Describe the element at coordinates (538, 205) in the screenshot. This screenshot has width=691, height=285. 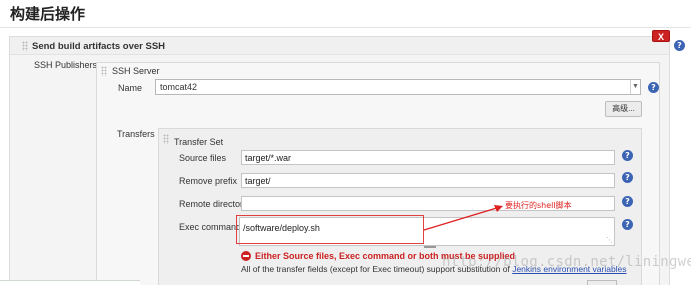
I see `annotation-text: 要执行的shell脚本` at that location.